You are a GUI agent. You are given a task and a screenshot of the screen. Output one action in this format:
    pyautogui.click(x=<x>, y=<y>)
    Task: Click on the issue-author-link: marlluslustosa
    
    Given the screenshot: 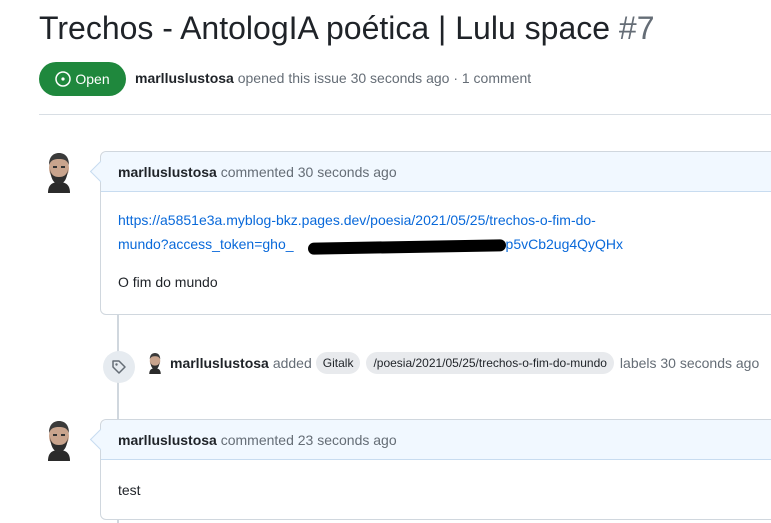 What is the action you would take?
    pyautogui.click(x=184, y=78)
    